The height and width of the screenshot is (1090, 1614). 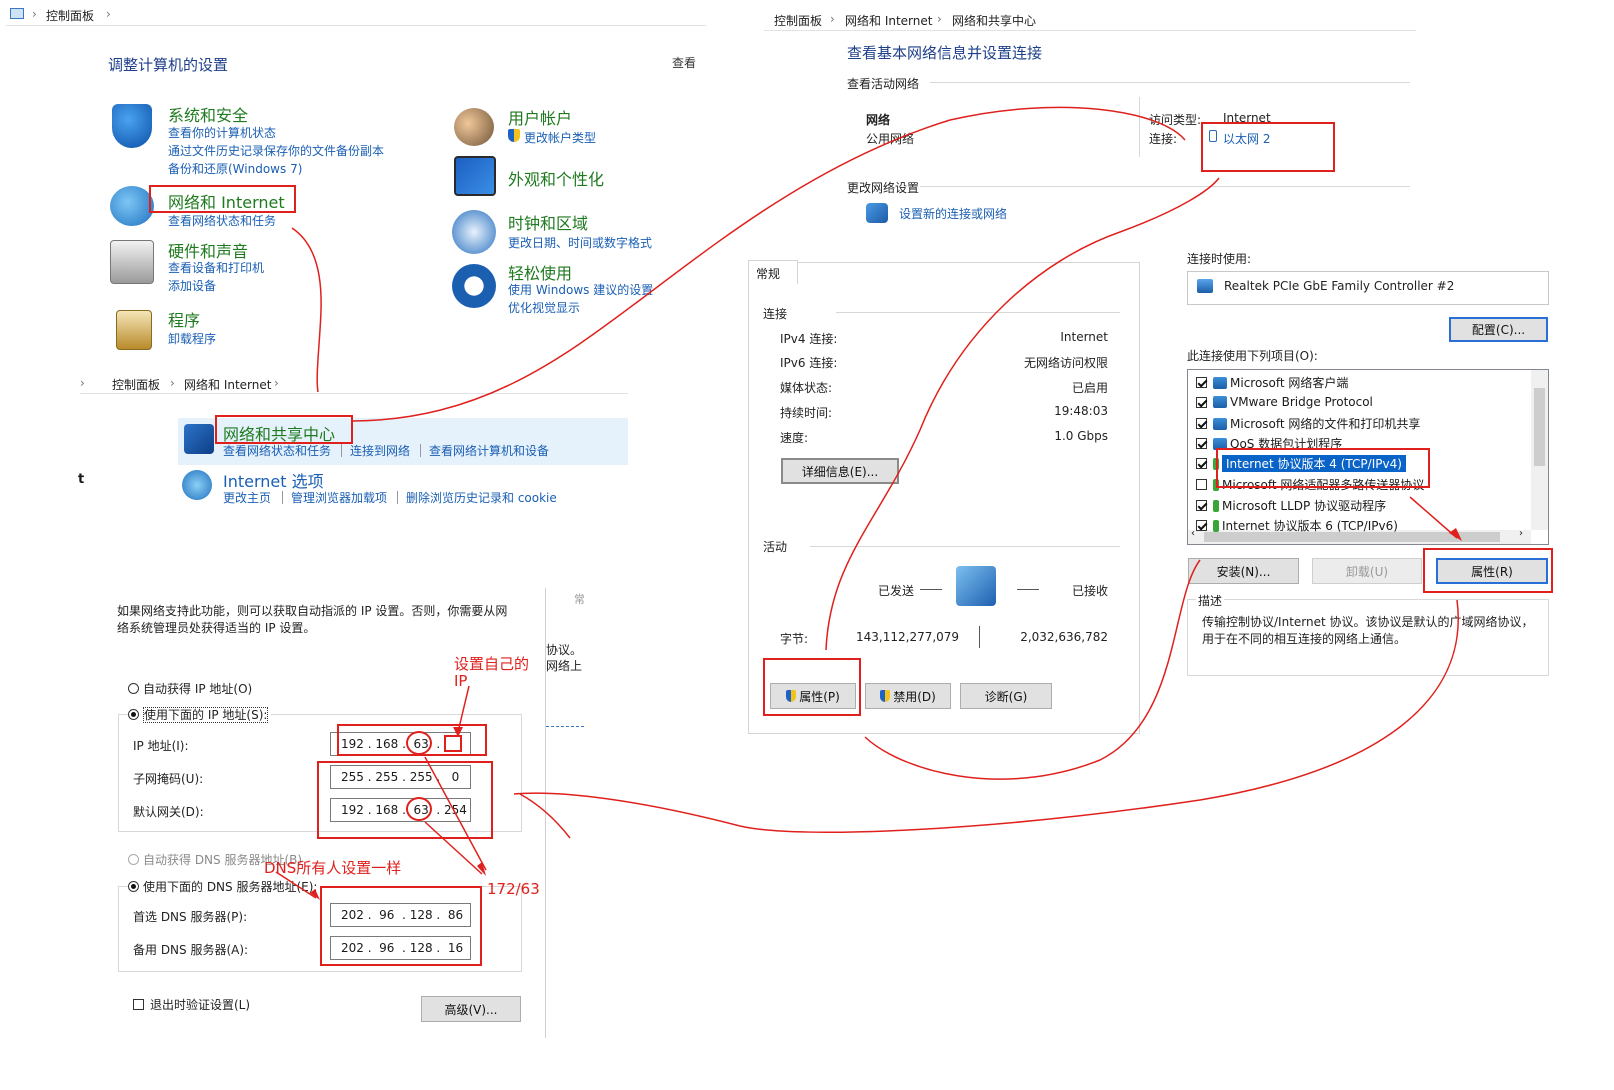 I want to click on arrow-sharing-to-ethernet, so click(x=769, y=264).